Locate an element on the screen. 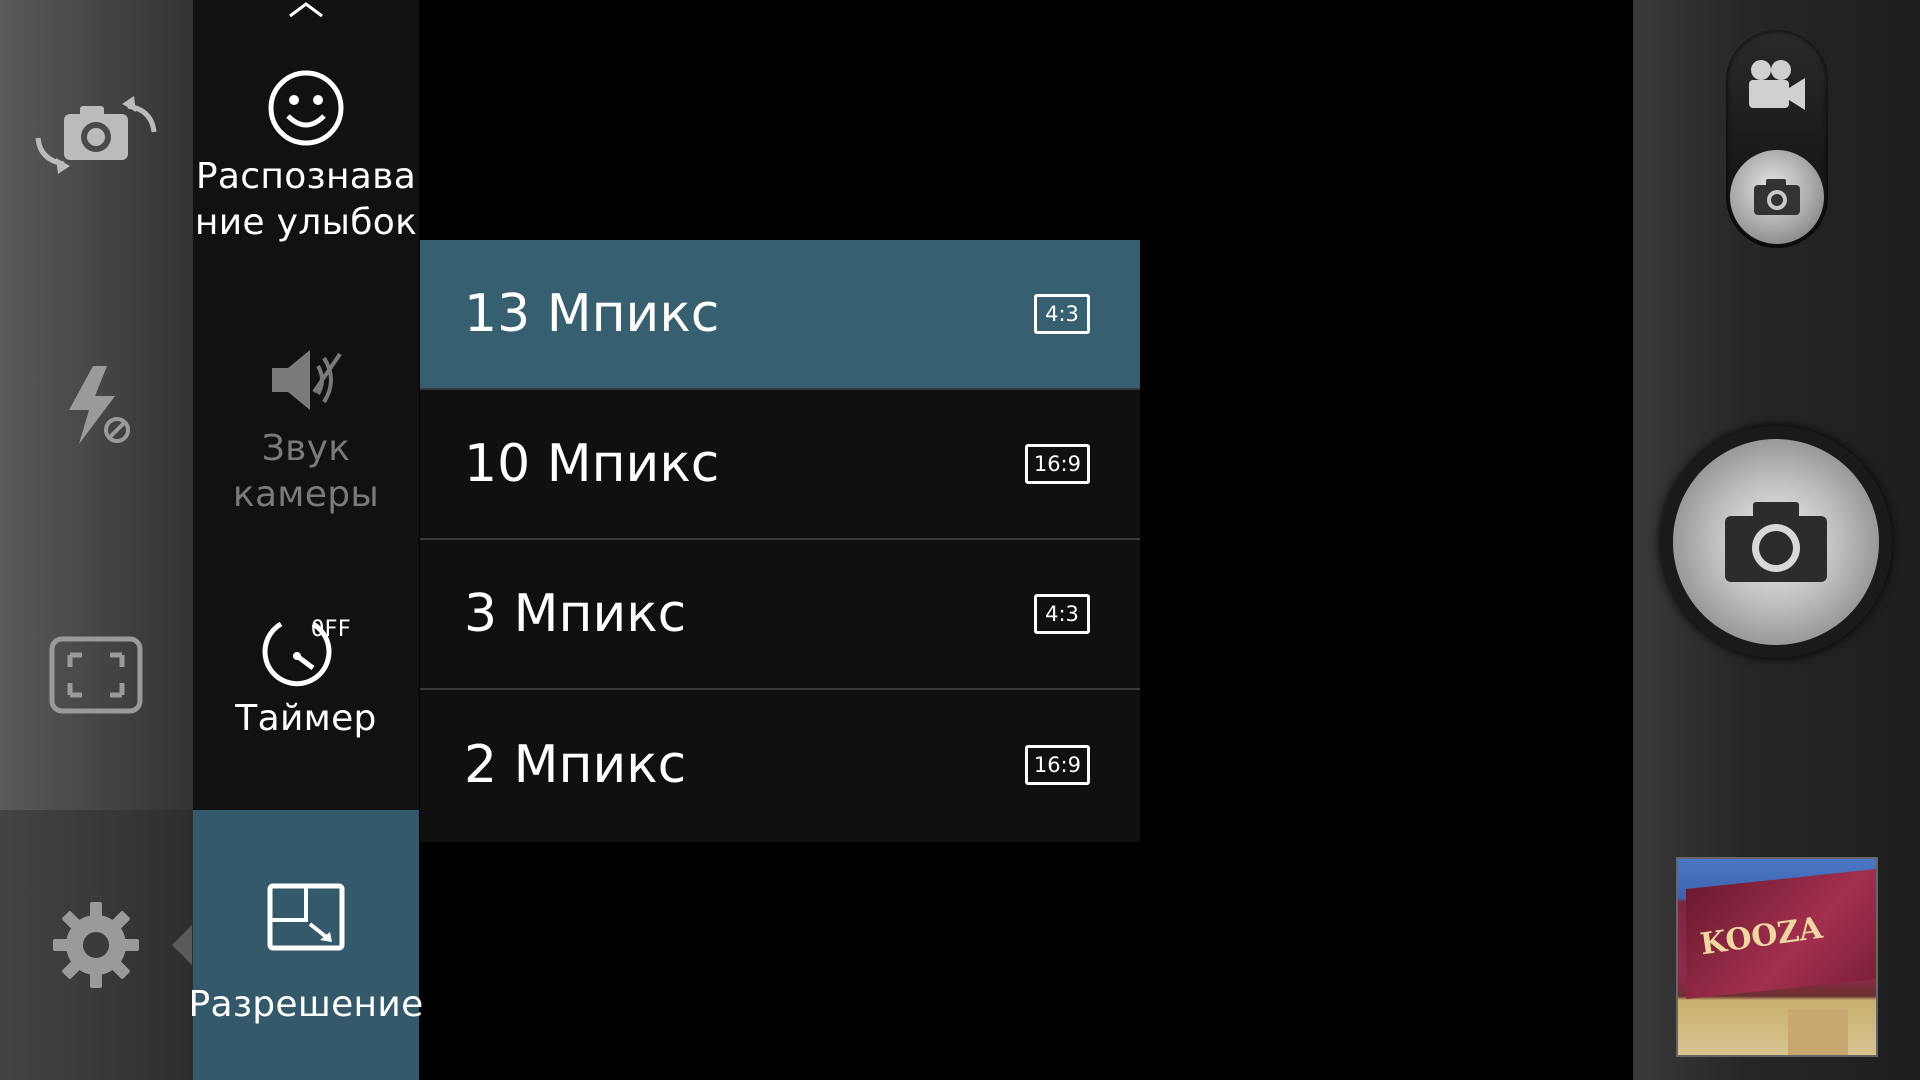  camera-sound-icon is located at coordinates (307, 380).